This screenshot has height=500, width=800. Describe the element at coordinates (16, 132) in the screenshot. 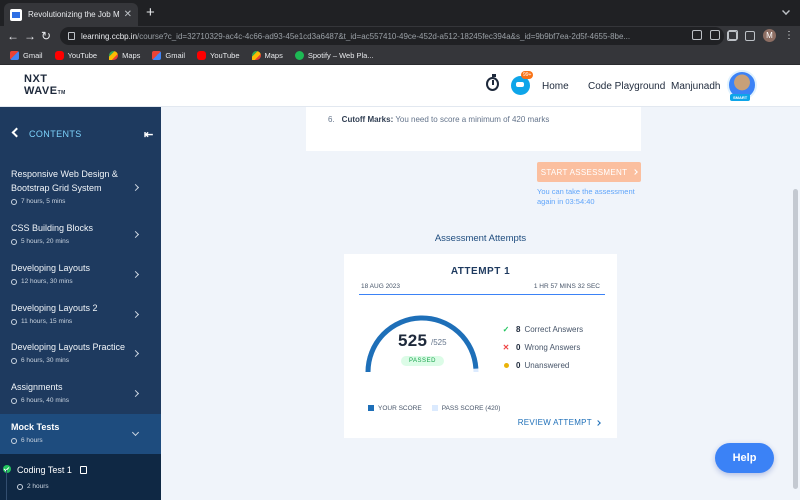

I see `back-chevron-icon` at that location.